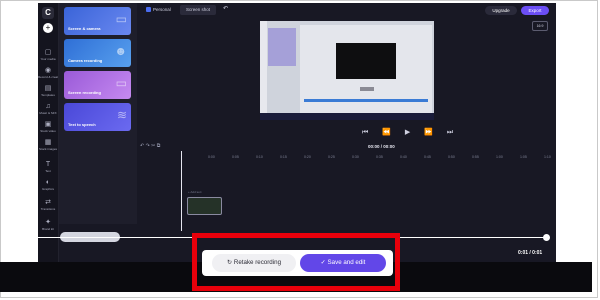  What do you see at coordinates (48, 88) in the screenshot?
I see `templates-icon: ▤` at bounding box center [48, 88].